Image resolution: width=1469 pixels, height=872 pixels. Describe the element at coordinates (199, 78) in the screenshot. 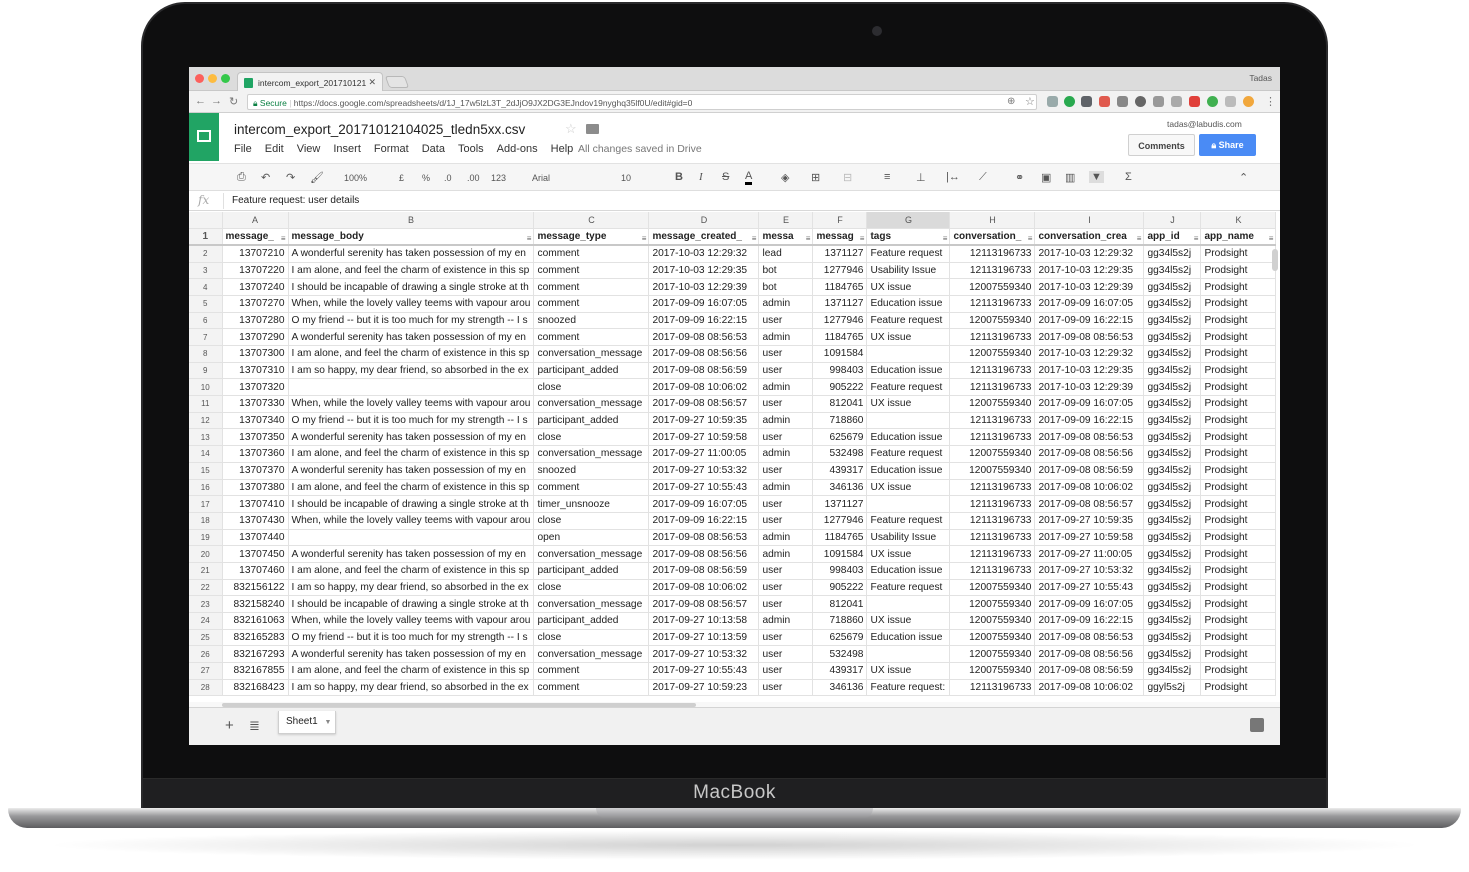

I see `close-window-button` at that location.